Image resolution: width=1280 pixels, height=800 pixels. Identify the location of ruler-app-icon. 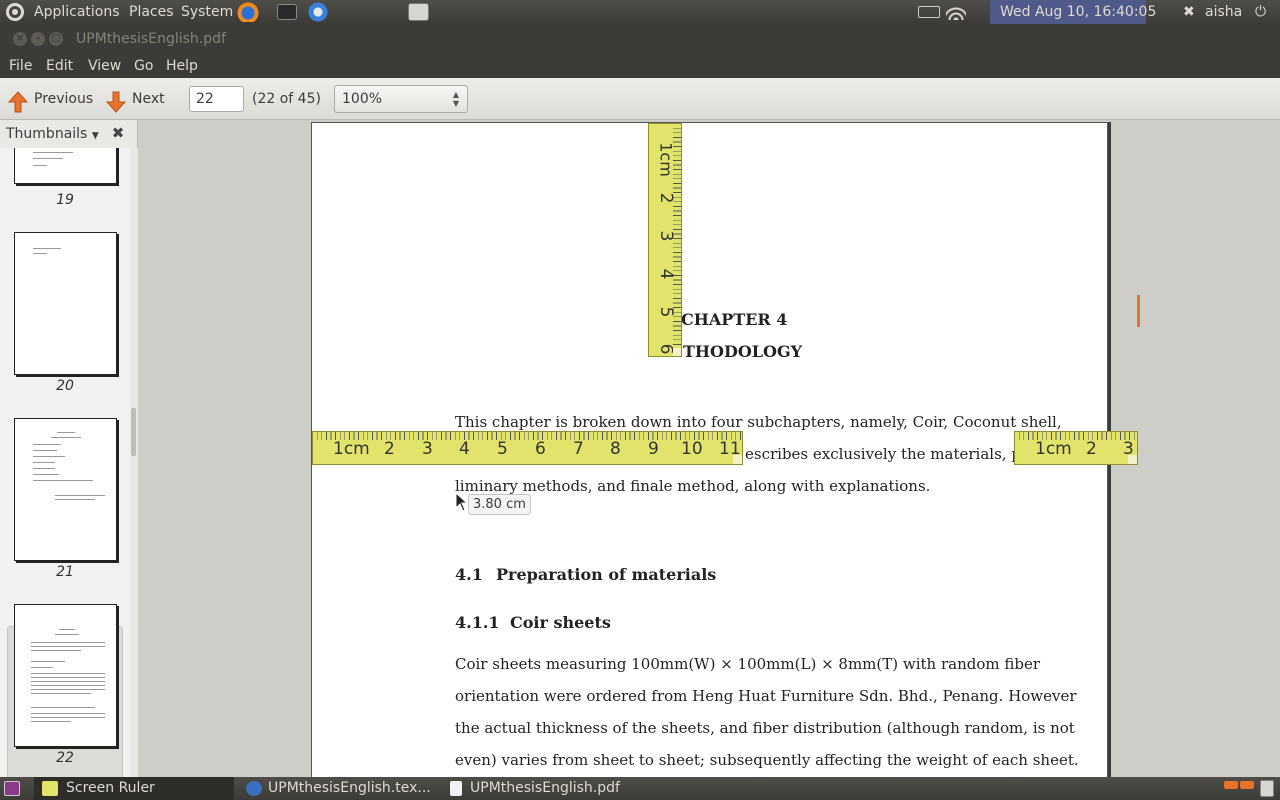
(50, 788).